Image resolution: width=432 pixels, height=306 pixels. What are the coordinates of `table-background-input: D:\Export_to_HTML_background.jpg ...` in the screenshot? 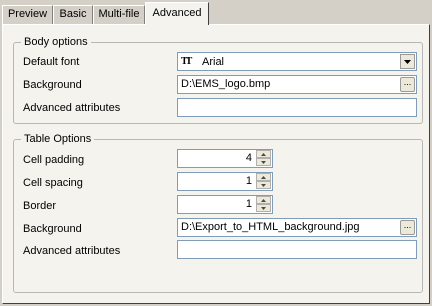 It's located at (297, 227).